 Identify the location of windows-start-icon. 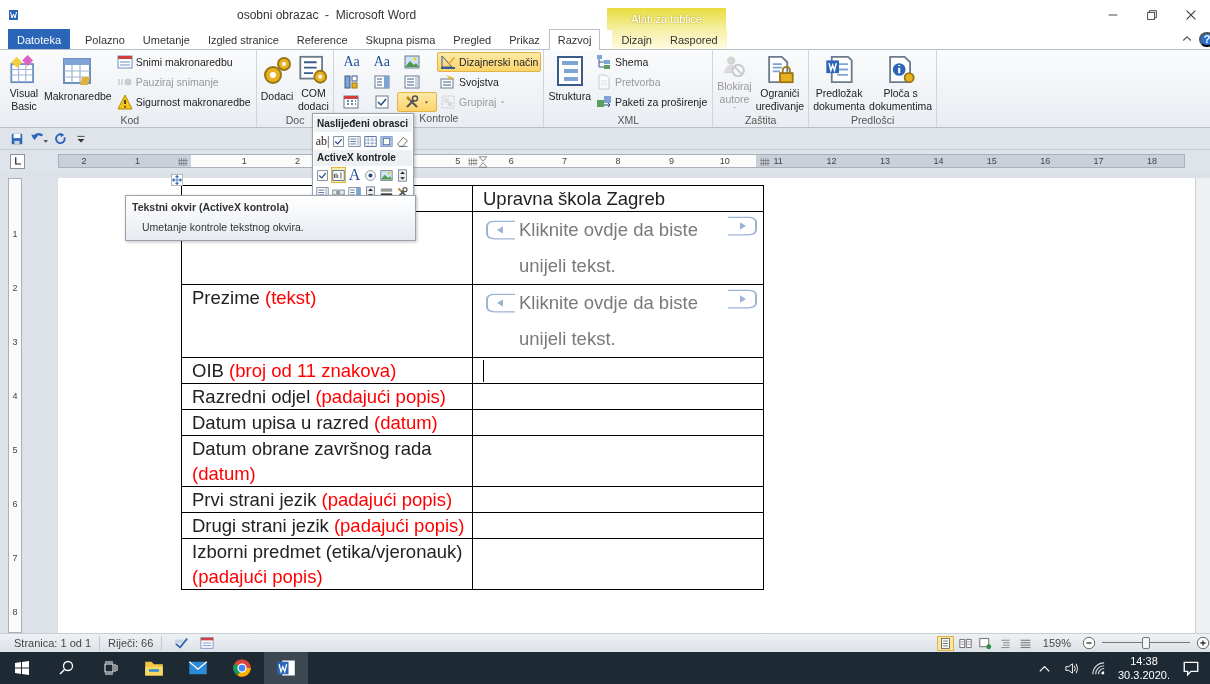
(22, 668).